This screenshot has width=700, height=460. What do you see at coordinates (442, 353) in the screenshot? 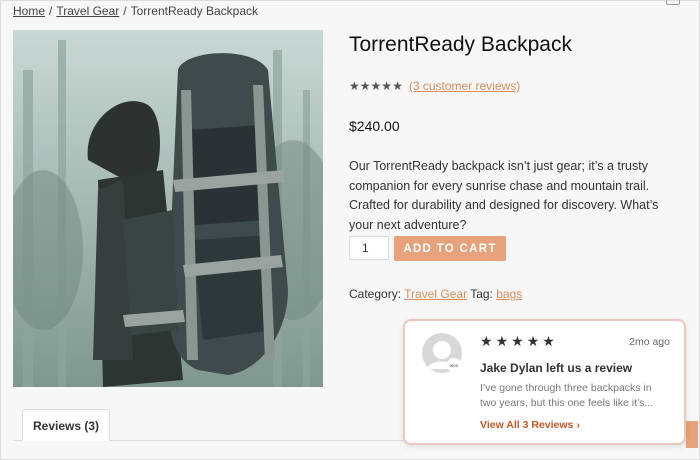
I see `reviewer-avatar: woo` at bounding box center [442, 353].